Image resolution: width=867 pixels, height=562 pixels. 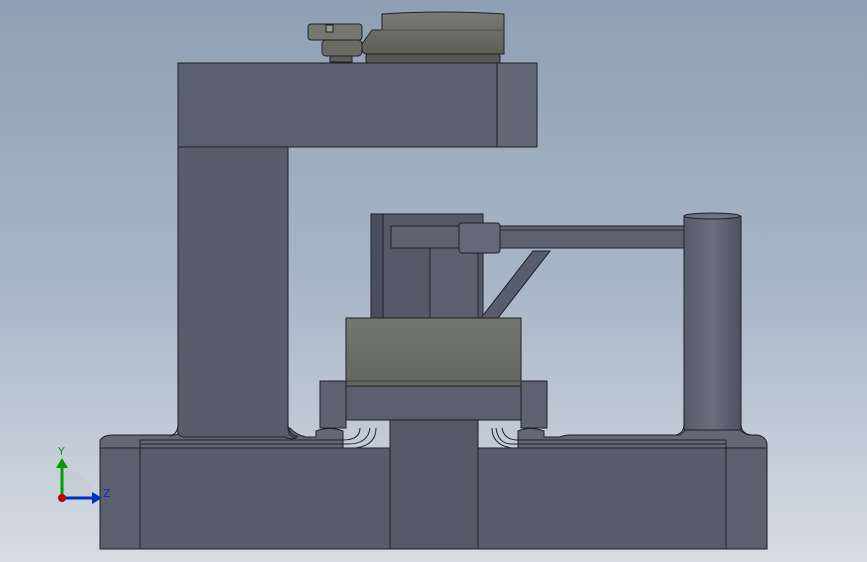 I want to click on column-left, so click(x=237, y=293).